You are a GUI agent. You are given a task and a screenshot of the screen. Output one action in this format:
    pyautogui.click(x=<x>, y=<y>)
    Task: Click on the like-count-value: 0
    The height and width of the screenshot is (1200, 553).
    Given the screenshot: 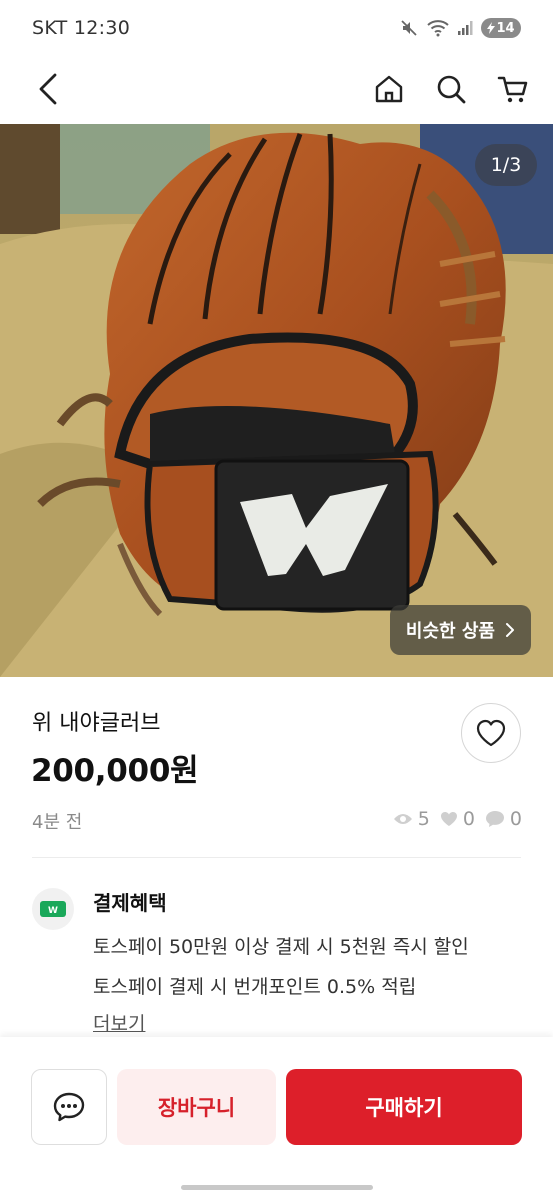 What is the action you would take?
    pyautogui.click(x=468, y=819)
    